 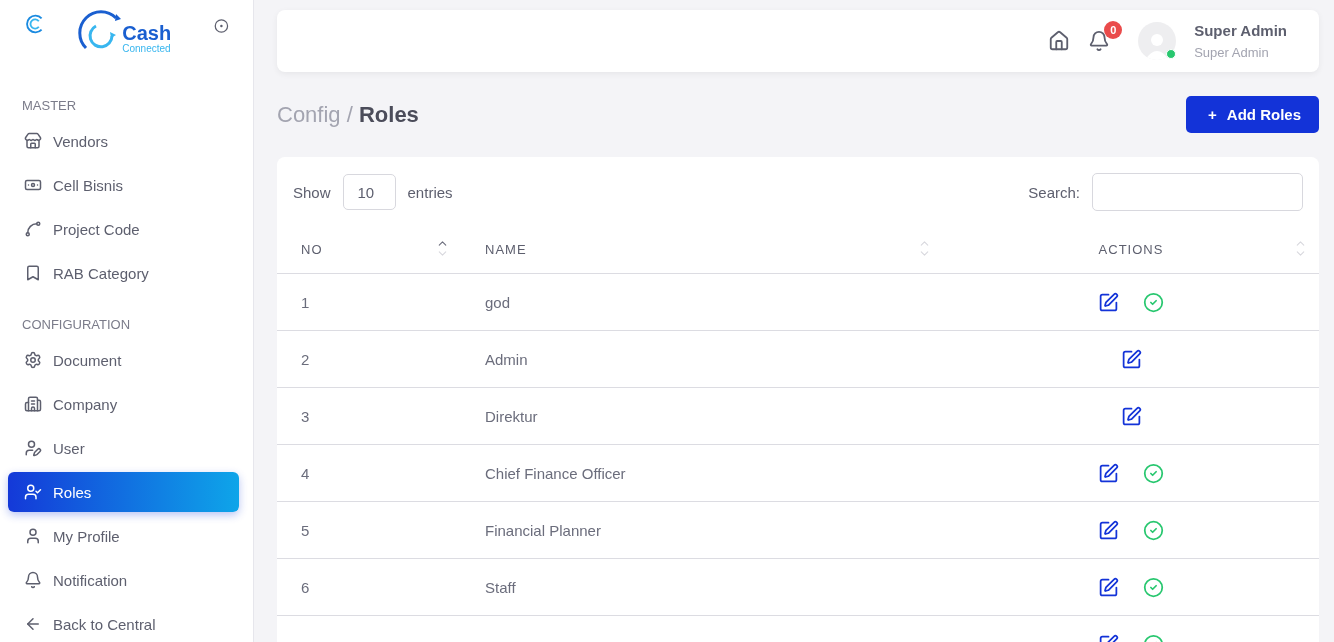 I want to click on table-cell: 3, so click(x=369, y=416).